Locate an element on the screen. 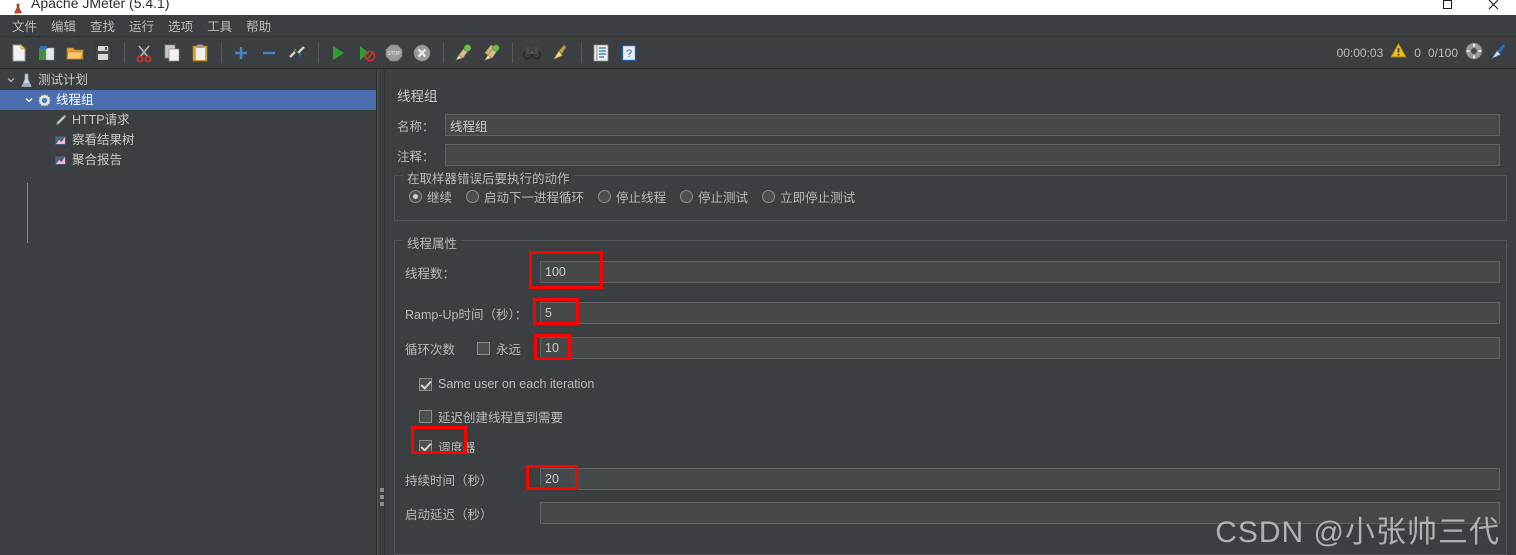  menu-file: 文件 is located at coordinates (24, 25).